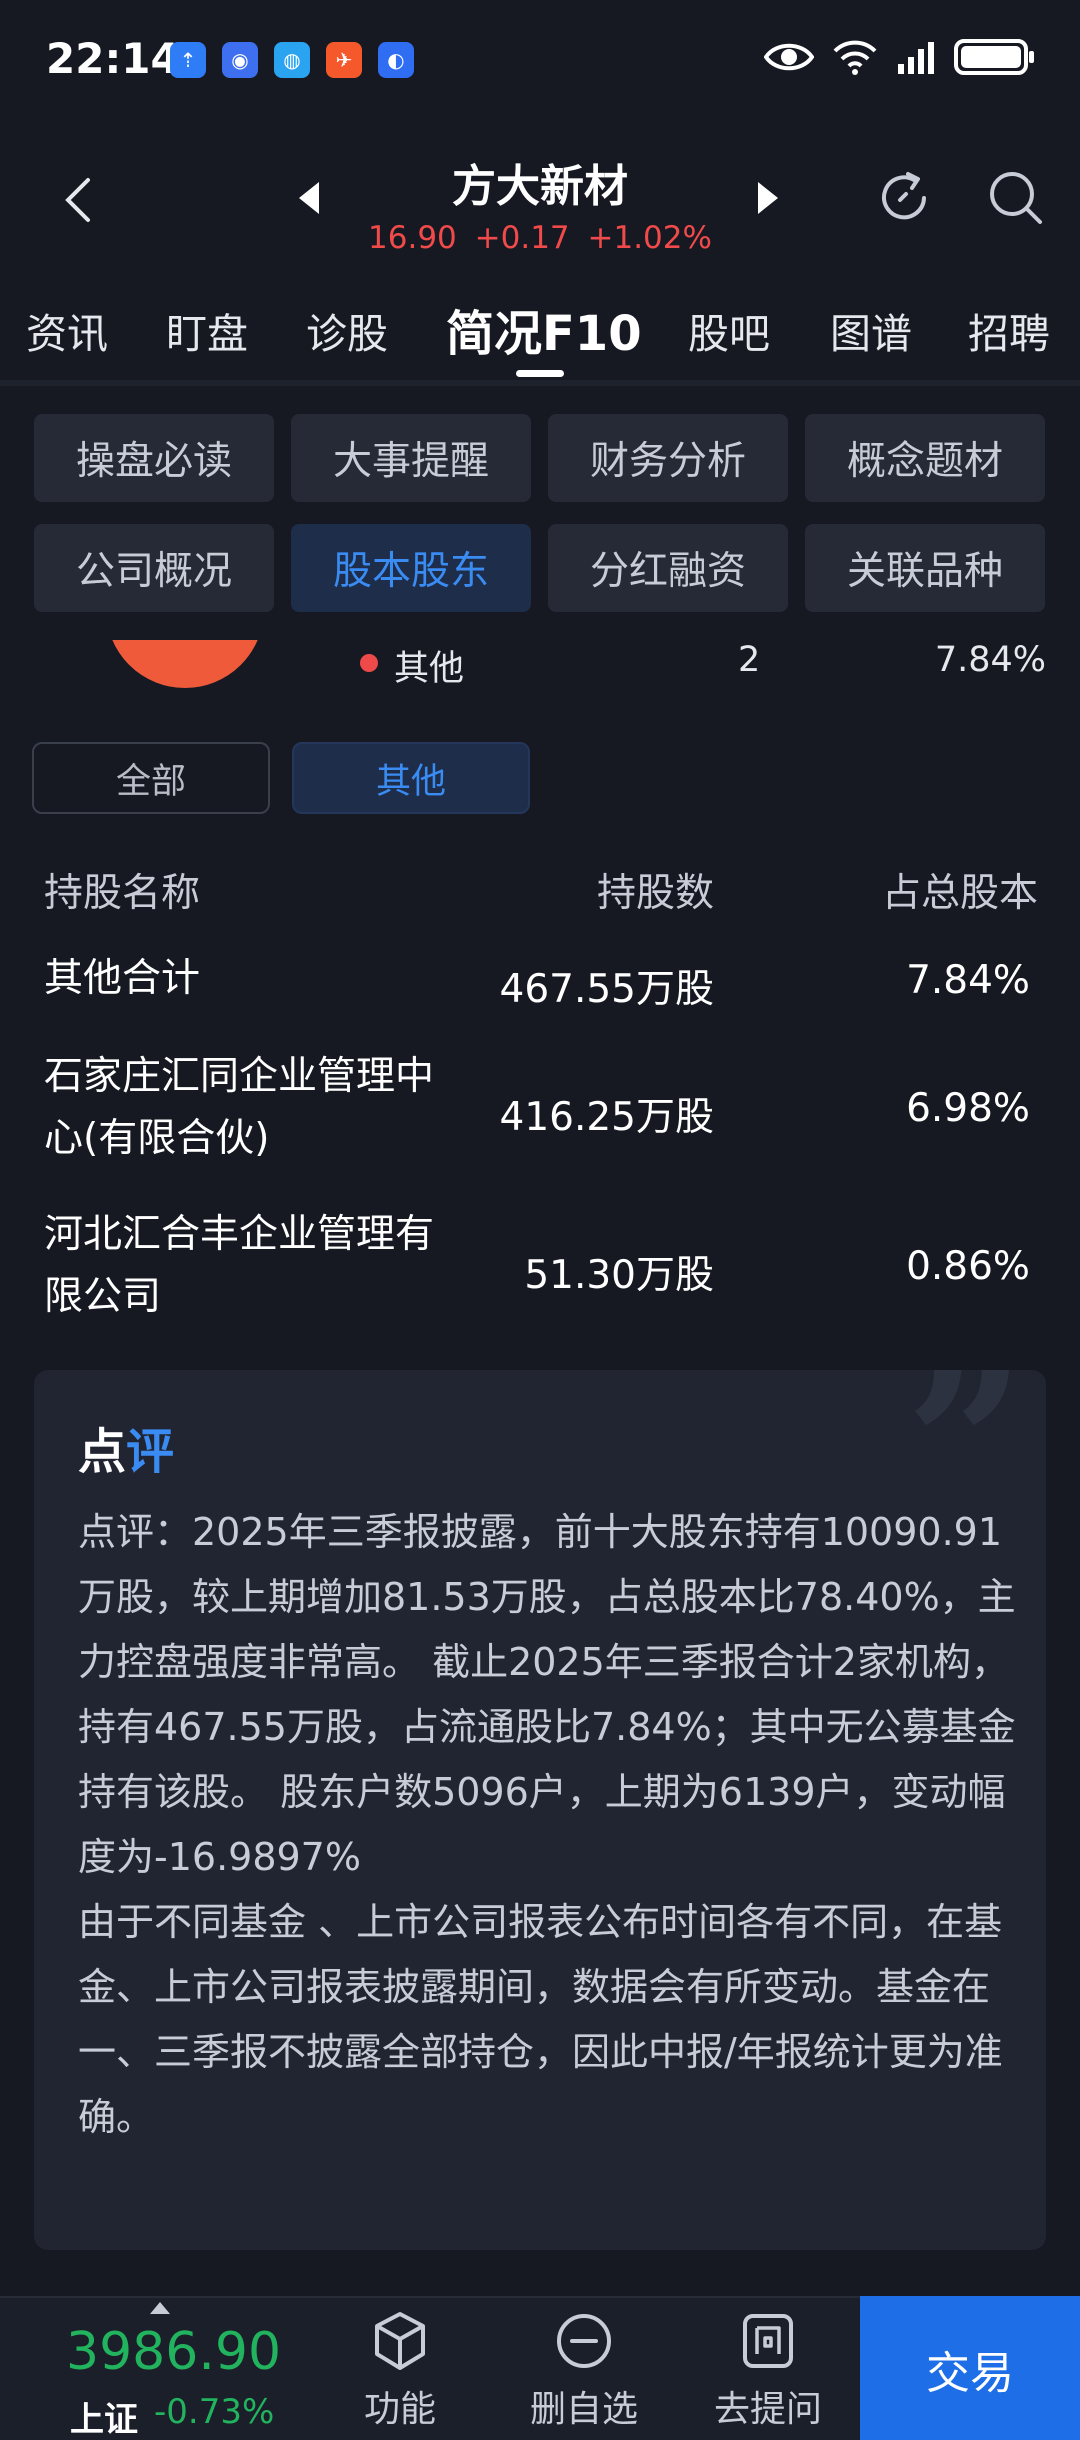  I want to click on search-icon, so click(1016, 198).